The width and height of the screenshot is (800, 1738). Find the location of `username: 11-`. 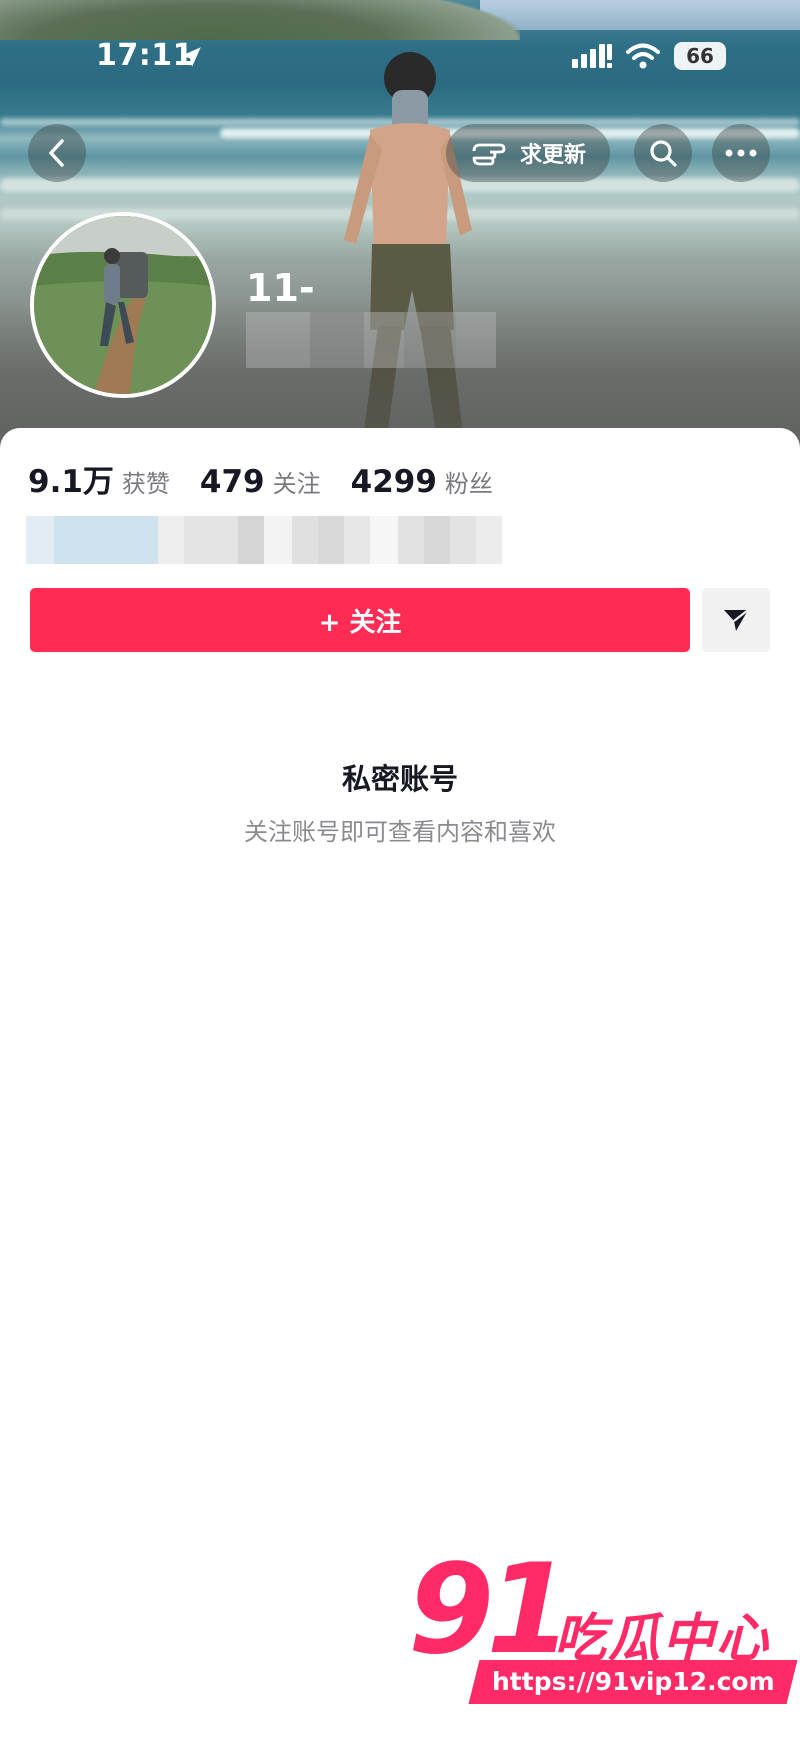

username: 11- is located at coordinates (280, 288).